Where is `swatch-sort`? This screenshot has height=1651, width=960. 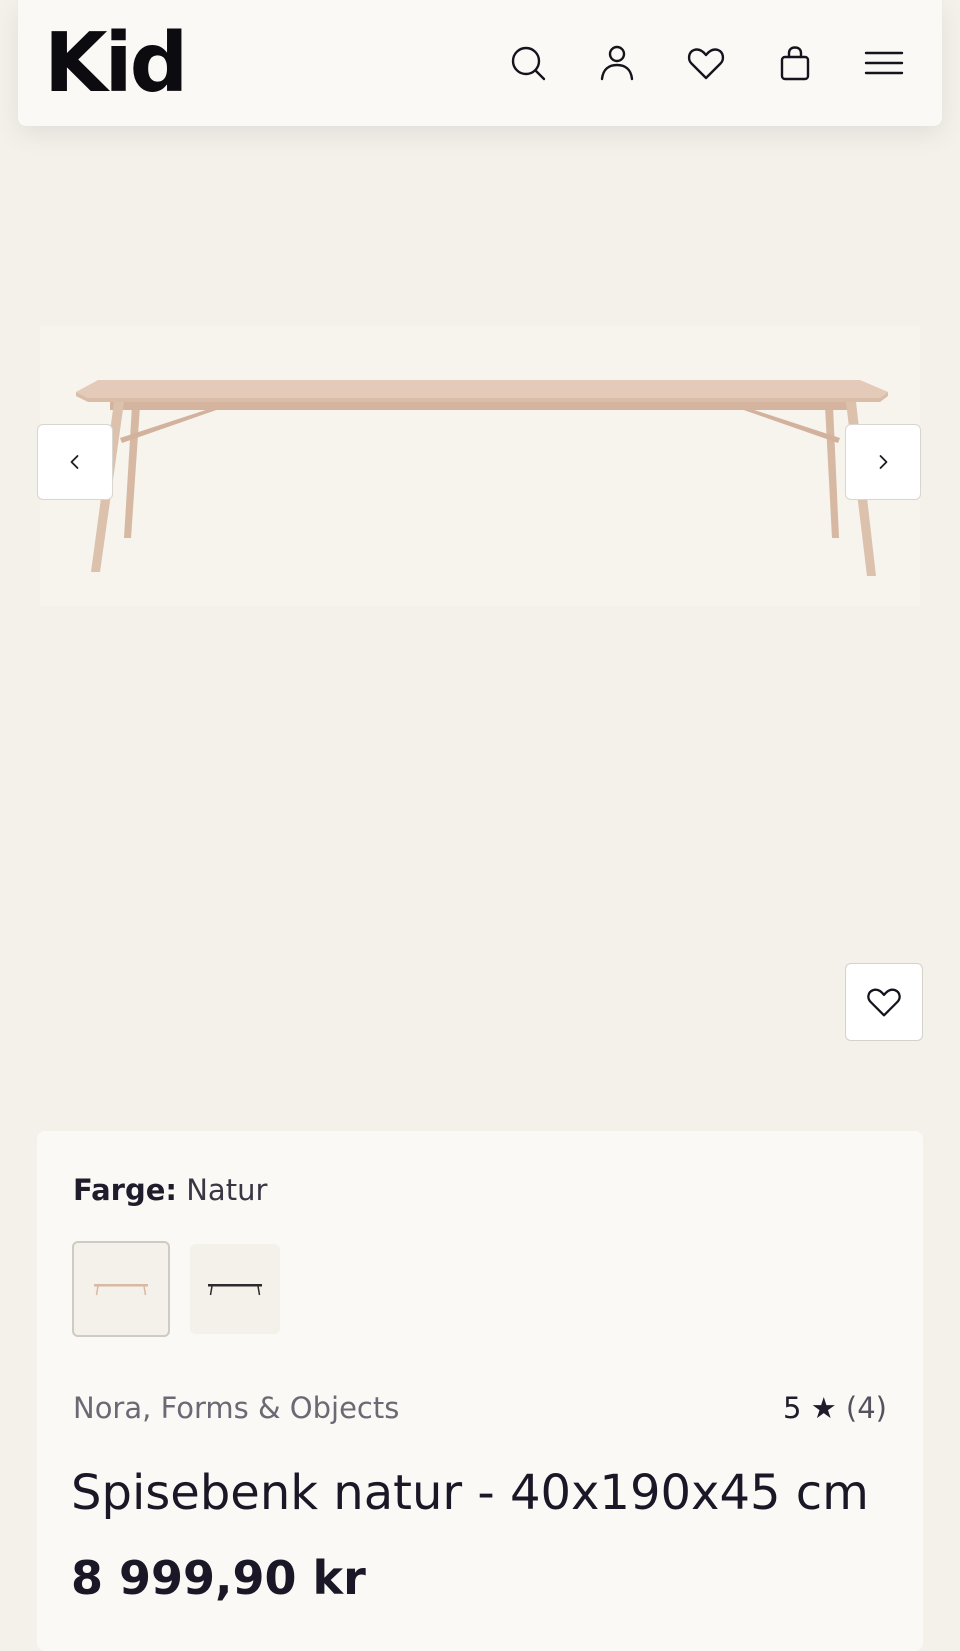 swatch-sort is located at coordinates (235, 1289).